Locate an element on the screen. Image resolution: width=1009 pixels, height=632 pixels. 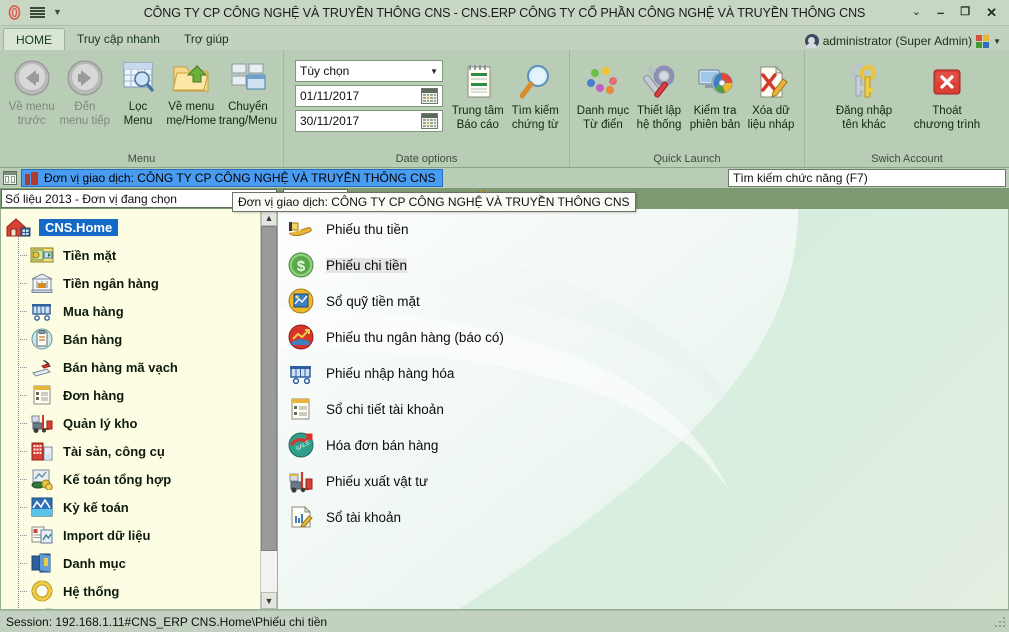
tree-item-tien-ngan-hang: Tiền ngân hàng is located at coordinates (130, 283).